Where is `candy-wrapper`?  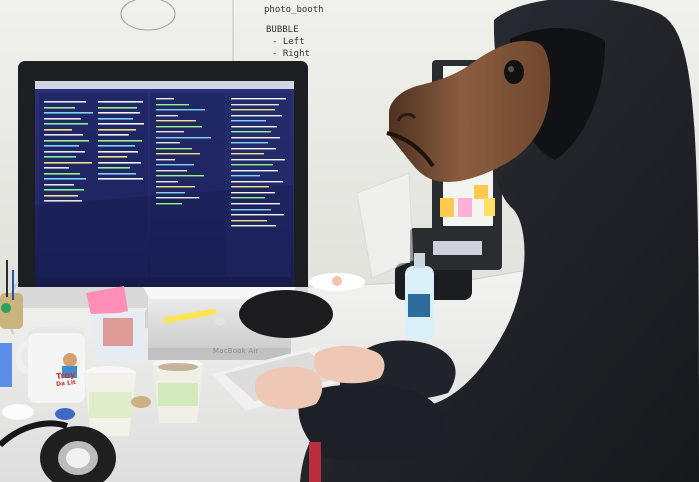 candy-wrapper is located at coordinates (141, 402).